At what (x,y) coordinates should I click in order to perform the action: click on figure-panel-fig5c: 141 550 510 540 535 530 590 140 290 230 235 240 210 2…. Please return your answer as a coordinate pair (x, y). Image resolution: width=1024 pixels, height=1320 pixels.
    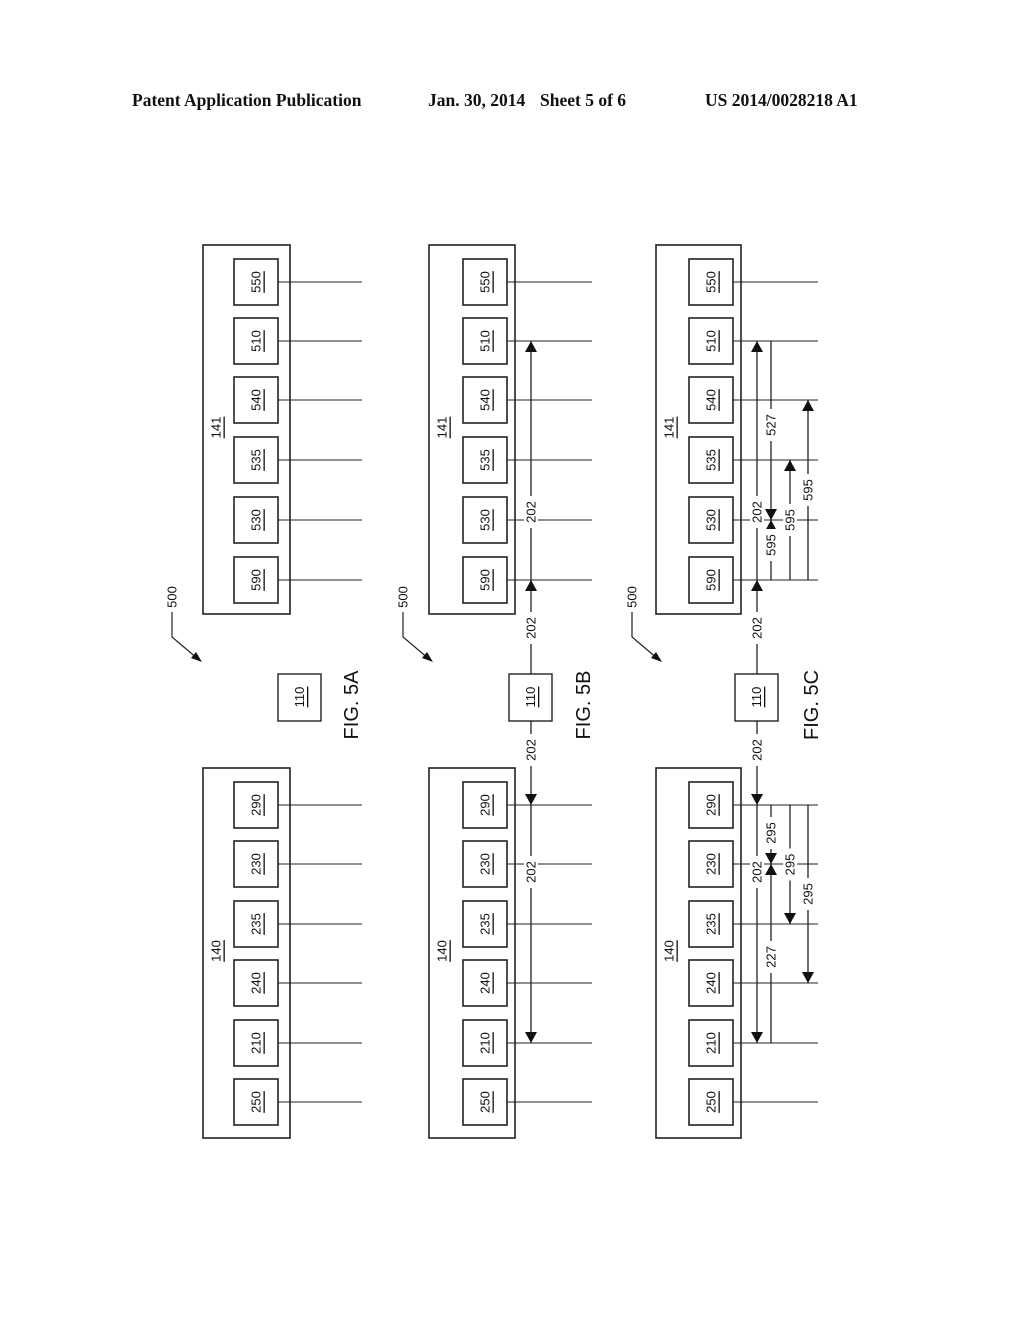
    Looking at the image, I should click on (724, 691).